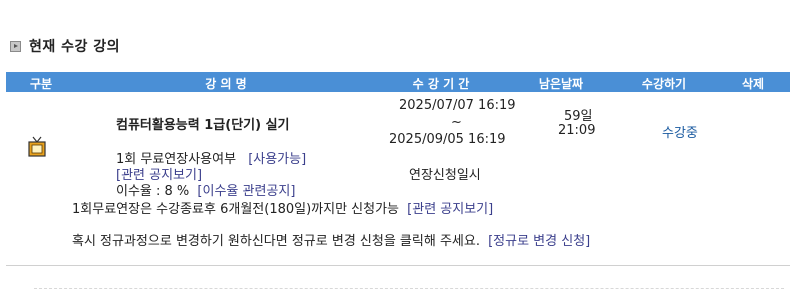 Image resolution: width=800 pixels, height=289 pixels. Describe the element at coordinates (445, 175) in the screenshot. I see `extension-apply: 연장신청일시` at that location.